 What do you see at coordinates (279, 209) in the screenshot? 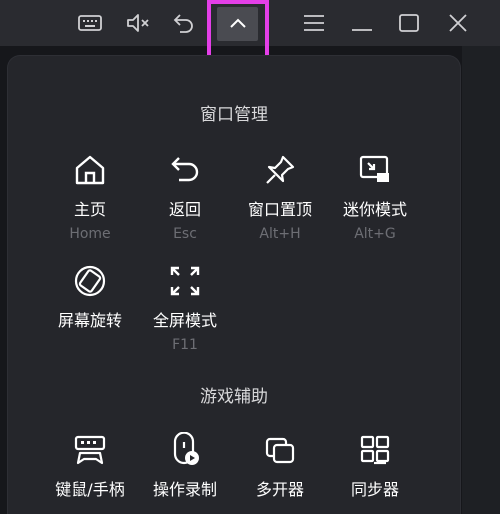
I see `menu-item-label: 窗口置顶` at bounding box center [279, 209].